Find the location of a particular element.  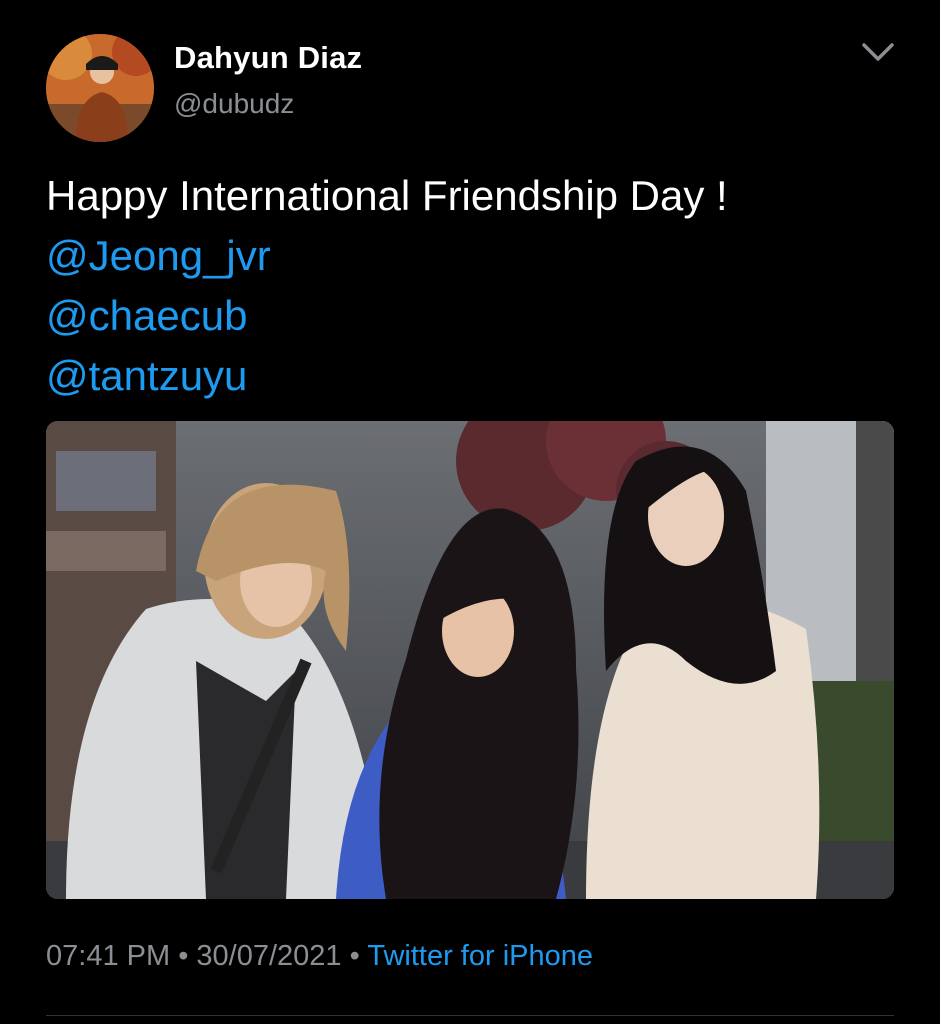

avatar is located at coordinates (100, 88).